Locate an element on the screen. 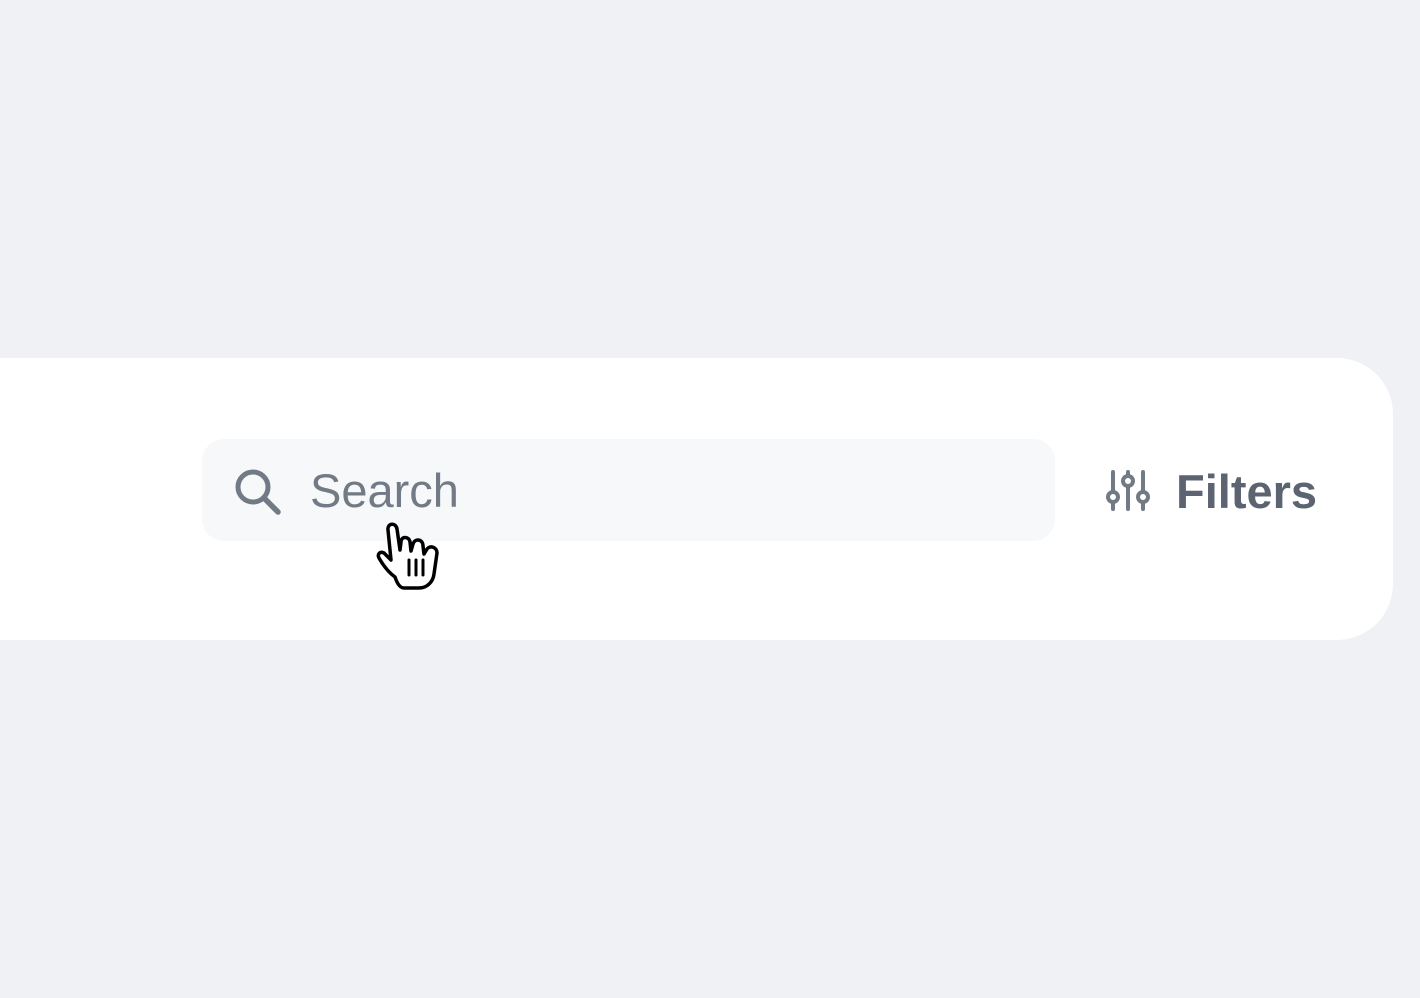 The height and width of the screenshot is (998, 1420). filters-button: Filters is located at coordinates (1214, 491).